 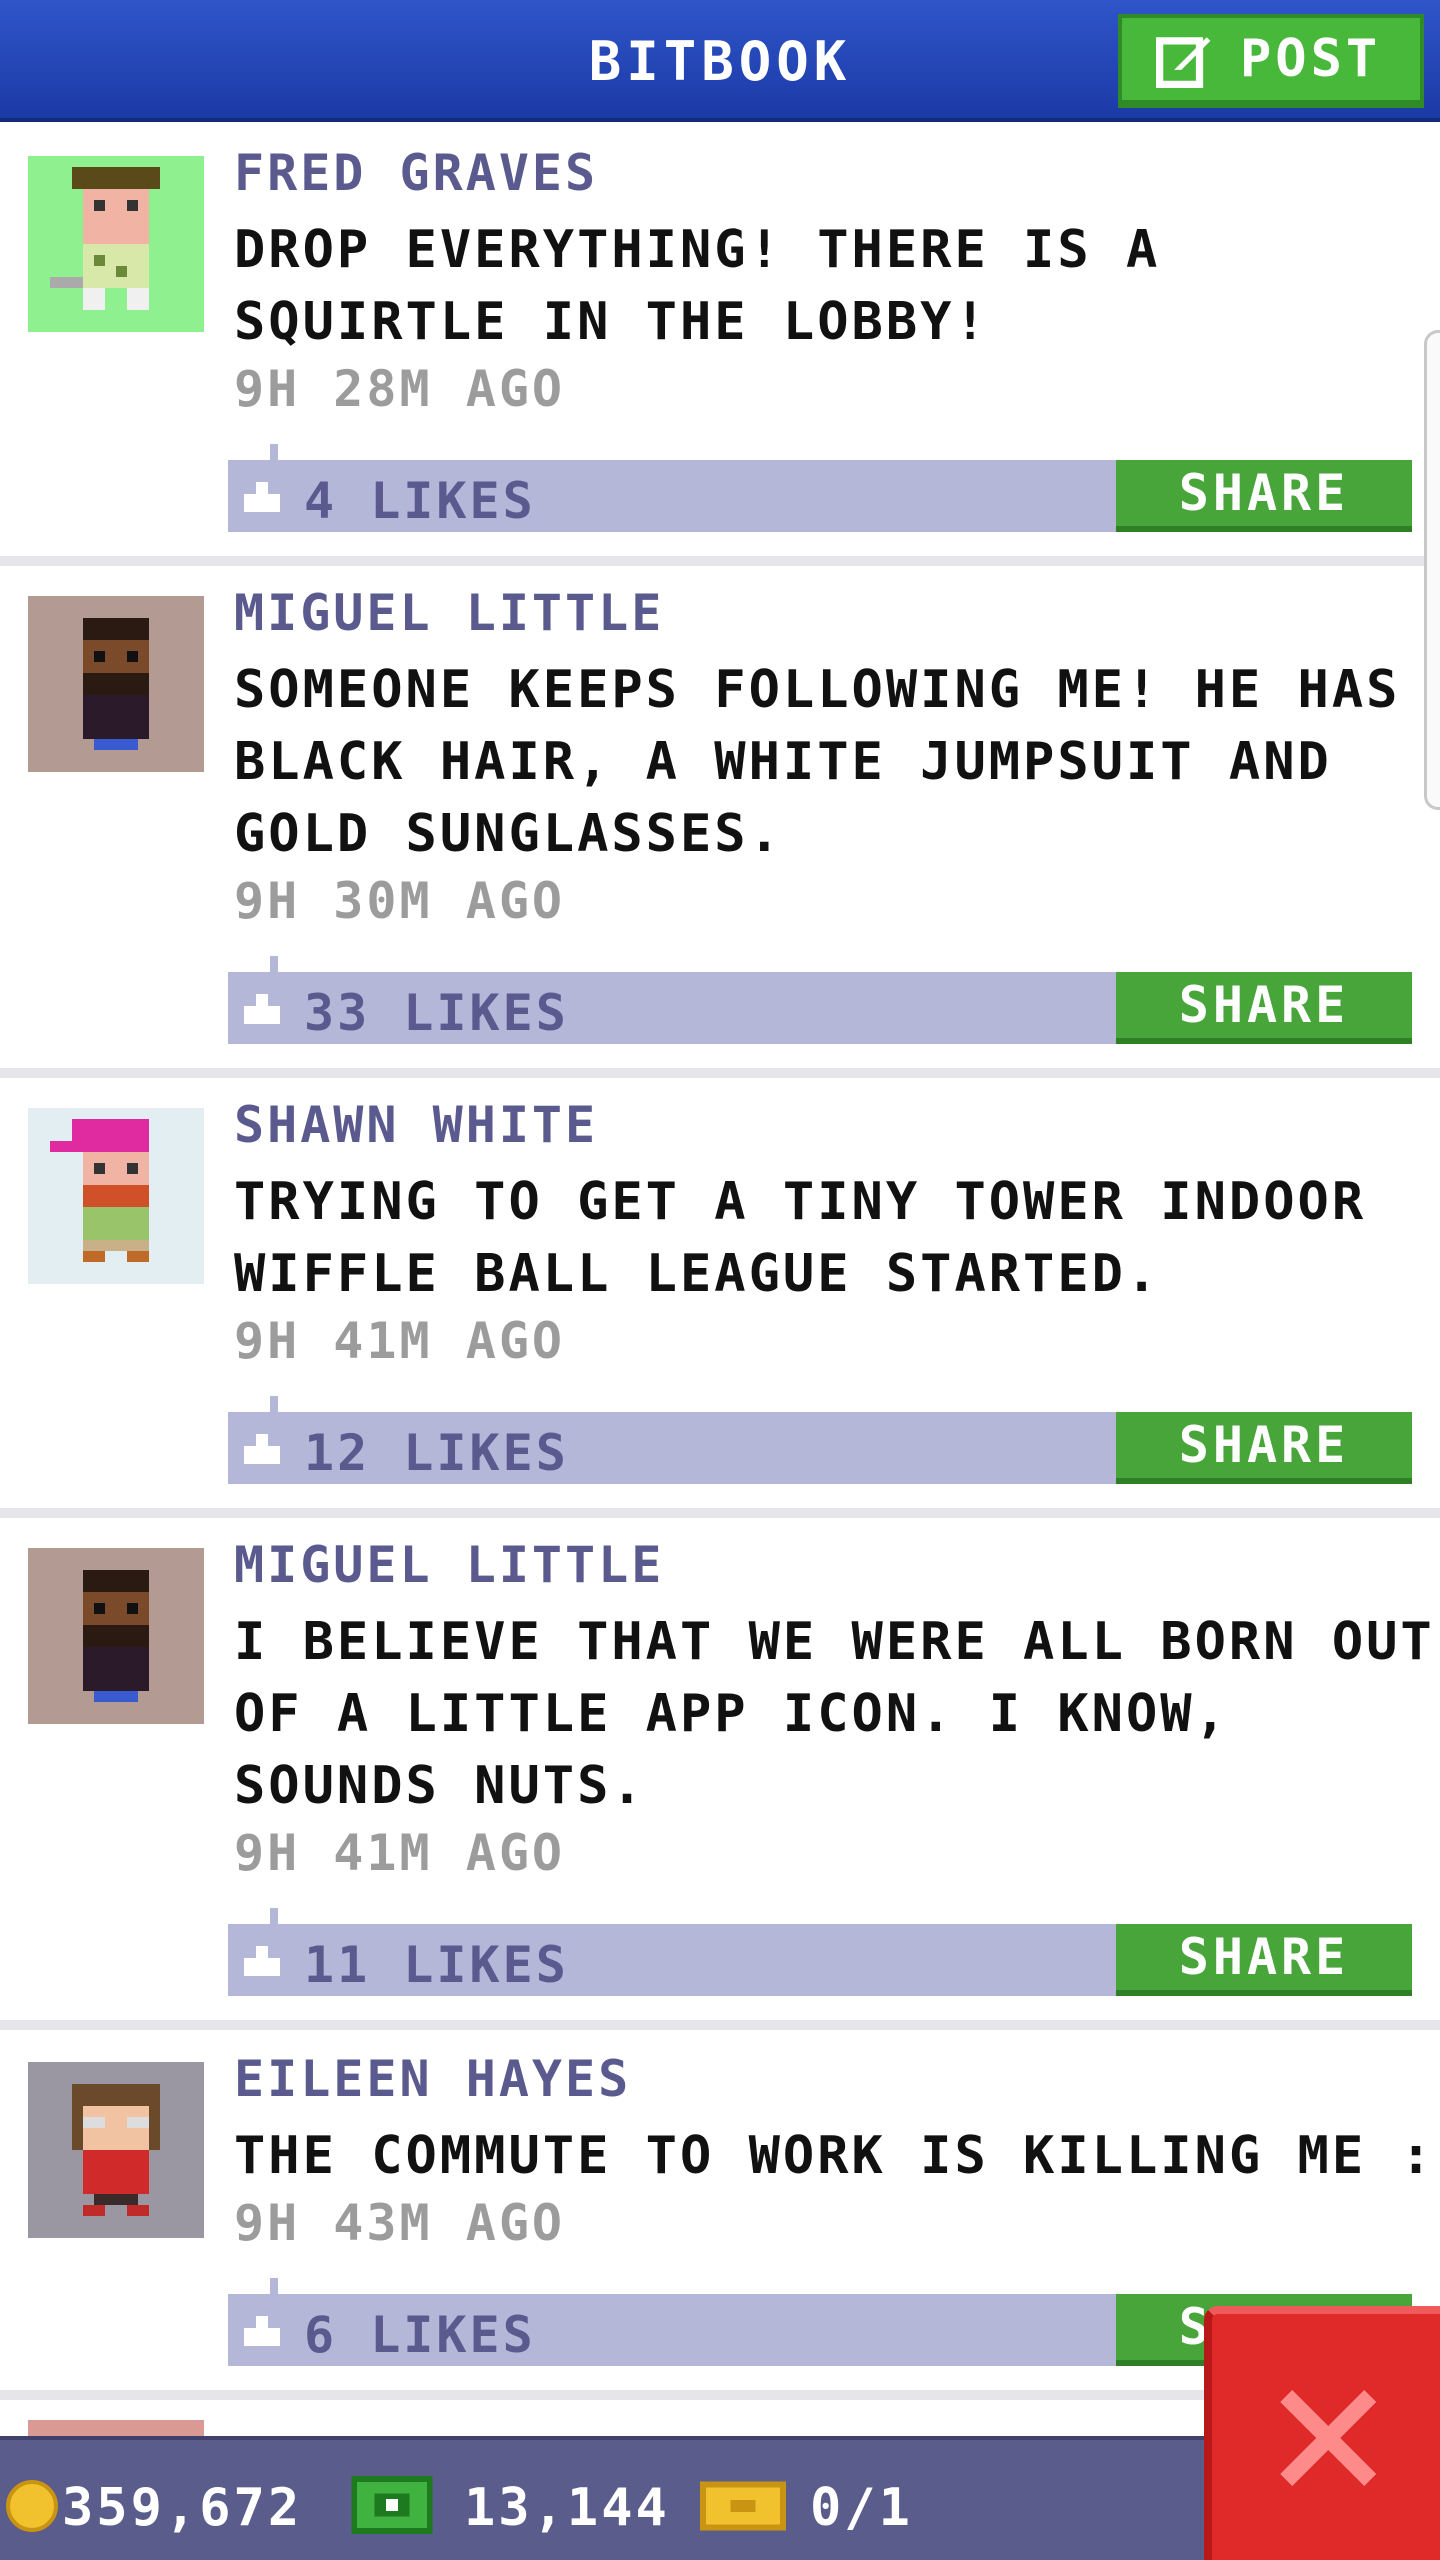 I want to click on post-author: EILEEN HAYES, so click(x=432, y=2079).